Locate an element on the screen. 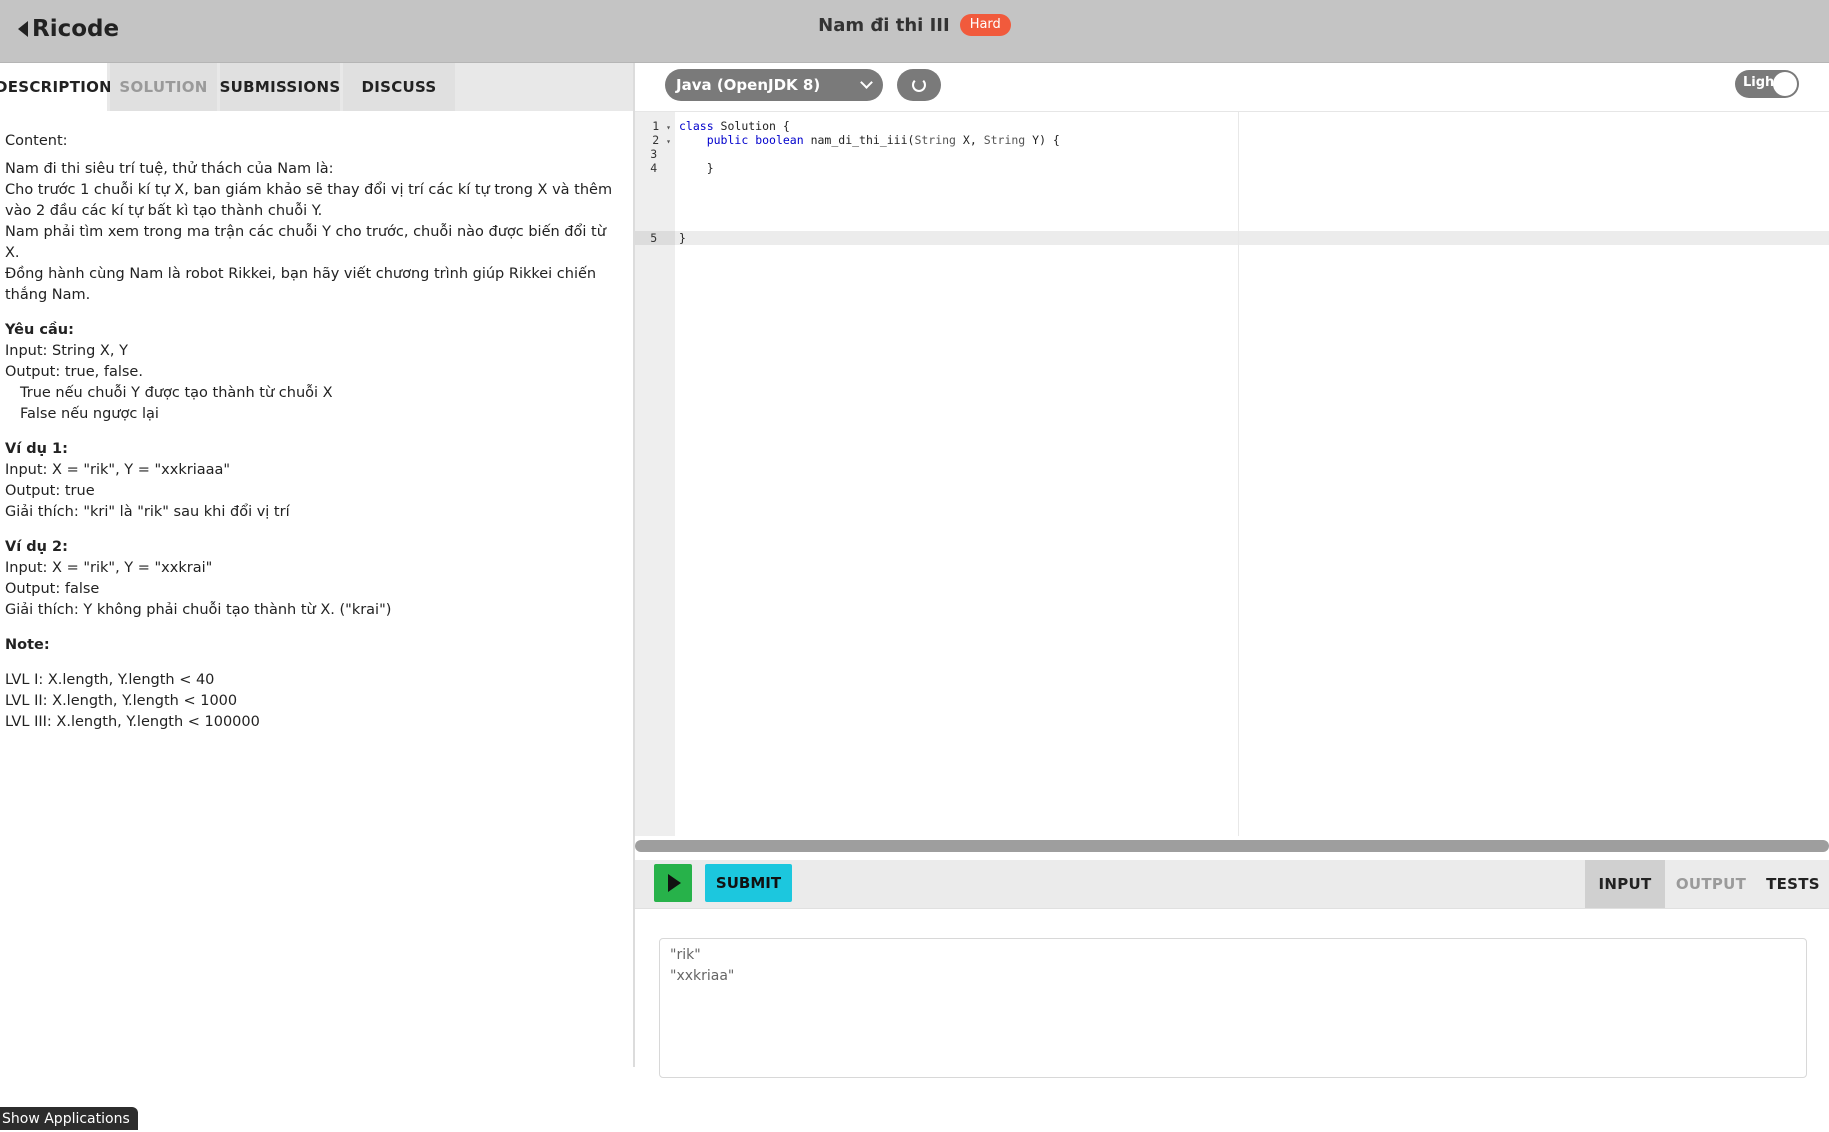  line-number: 1 ▾ is located at coordinates (661, 126).